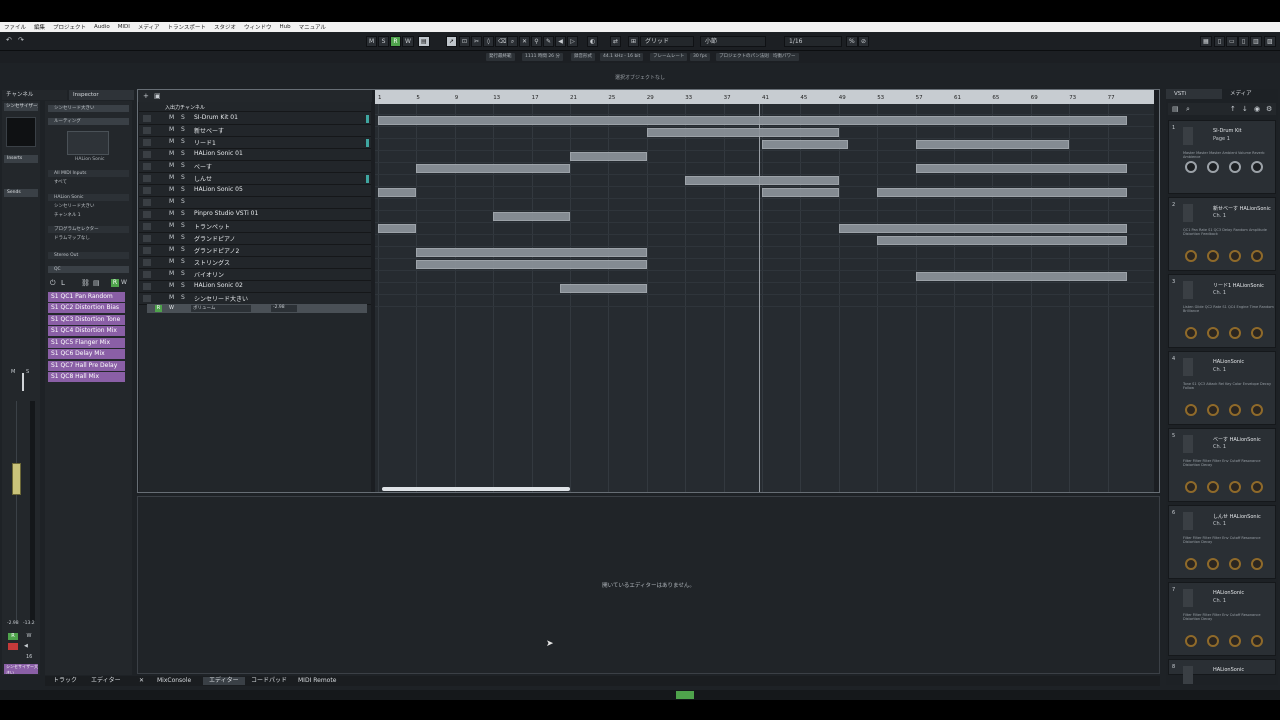 The image size is (1280, 720). Describe the element at coordinates (700, 57) in the screenshot. I see `info-value-framerate: 30 fps` at that location.